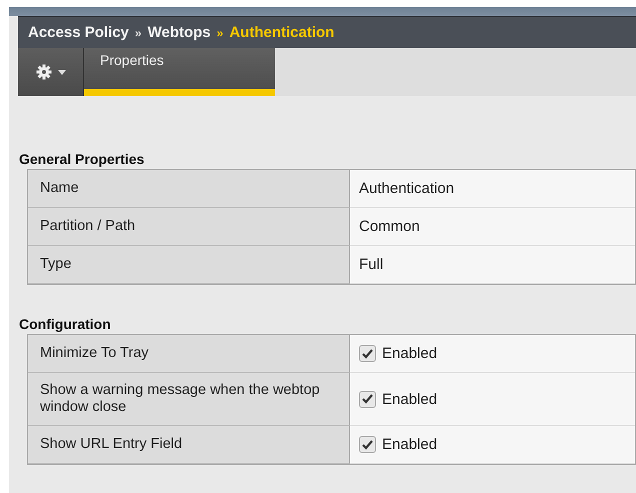 The image size is (636, 493). What do you see at coordinates (189, 399) in the screenshot?
I see `property-label: Show a warning message when the webtop window close` at bounding box center [189, 399].